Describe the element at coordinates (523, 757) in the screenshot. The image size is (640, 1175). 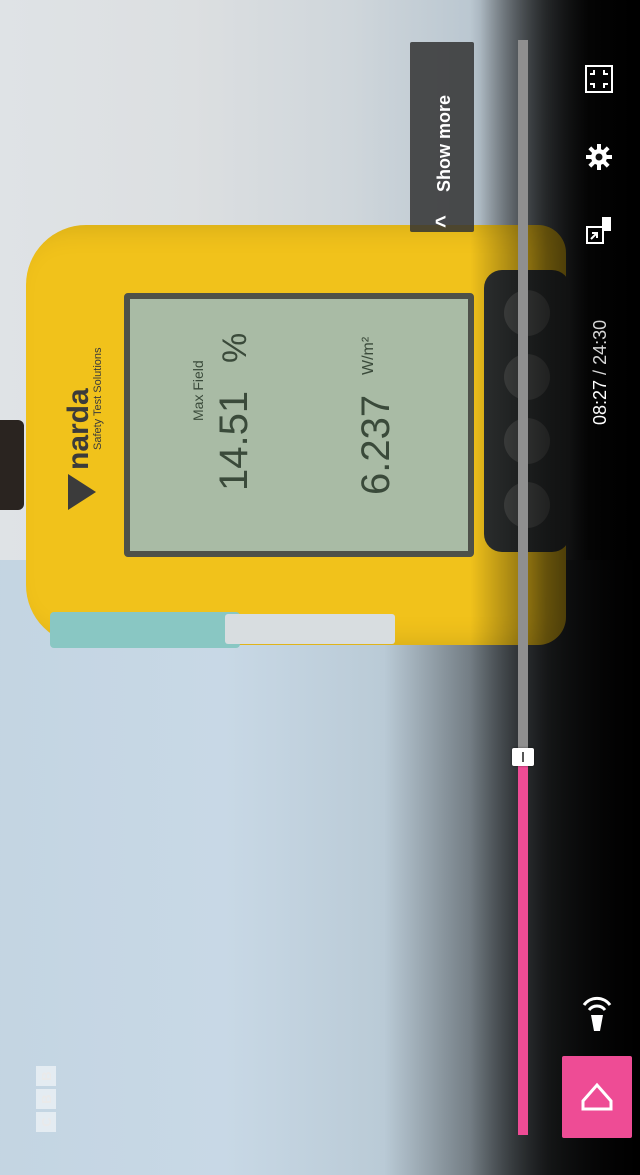
I see `seek-bar-handle` at that location.